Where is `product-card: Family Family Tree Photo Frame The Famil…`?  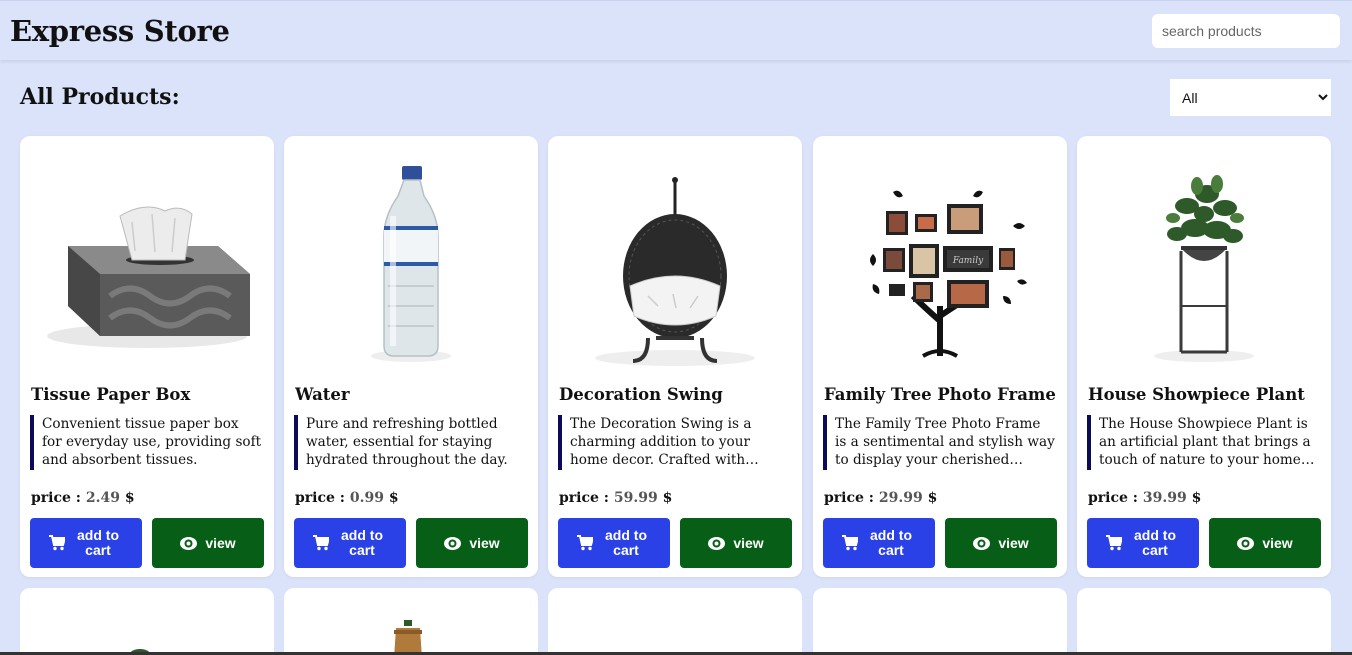
product-card: Family Family Tree Photo Frame The Famil… is located at coordinates (940, 356).